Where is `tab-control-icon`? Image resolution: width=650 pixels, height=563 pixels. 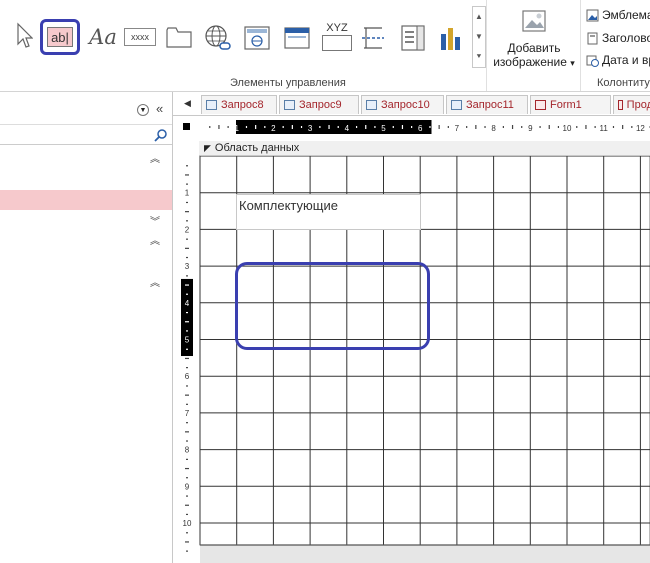
tab-control-icon is located at coordinates (179, 37).